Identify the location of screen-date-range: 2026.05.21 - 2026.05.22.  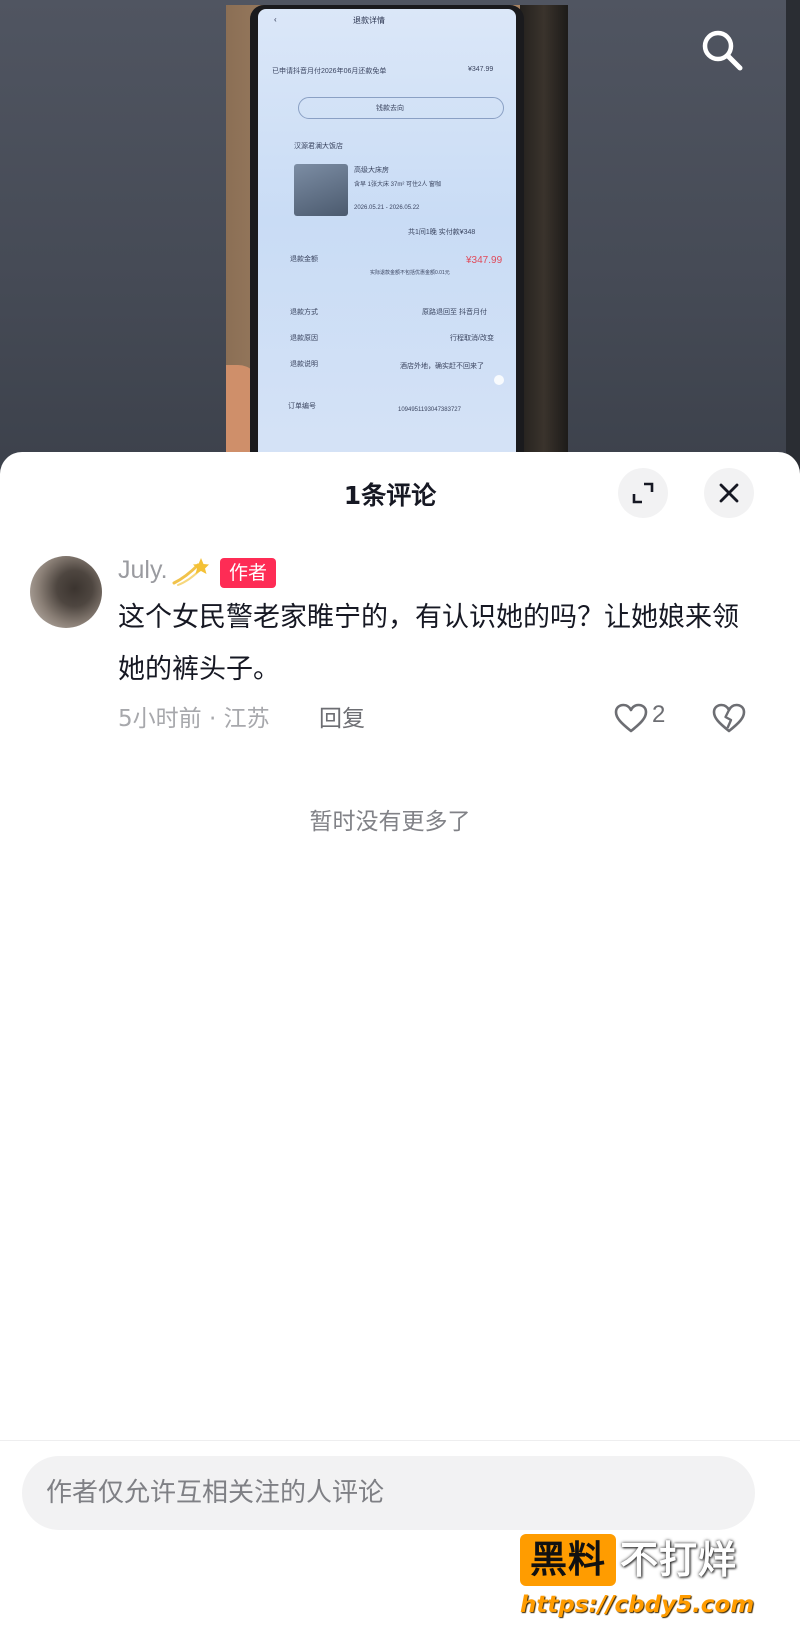
(387, 208).